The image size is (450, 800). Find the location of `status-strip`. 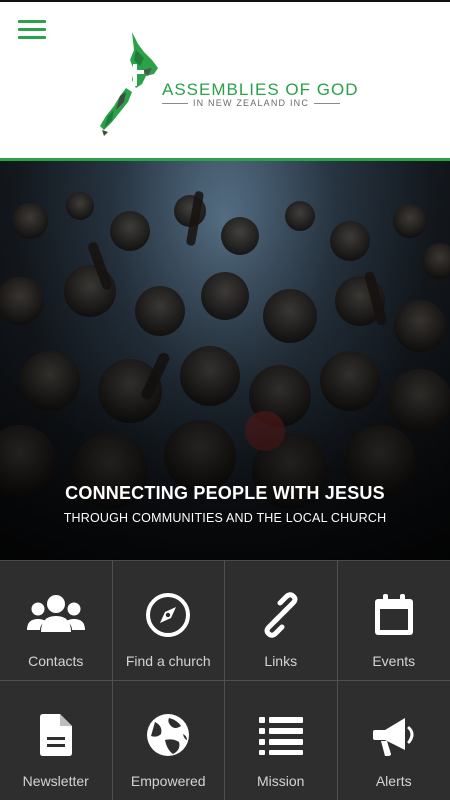

status-strip is located at coordinates (225, 1).